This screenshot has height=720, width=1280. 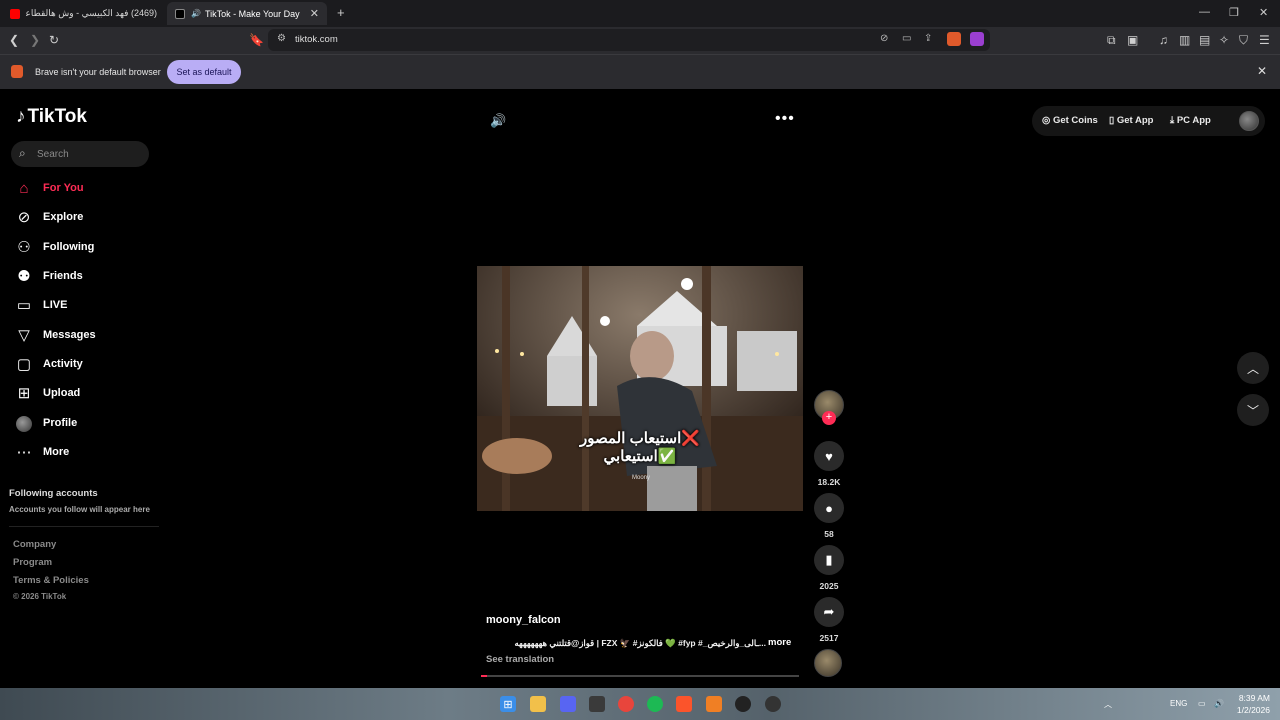 What do you see at coordinates (256, 40) in the screenshot?
I see `bookmark-icon: 🔖` at bounding box center [256, 40].